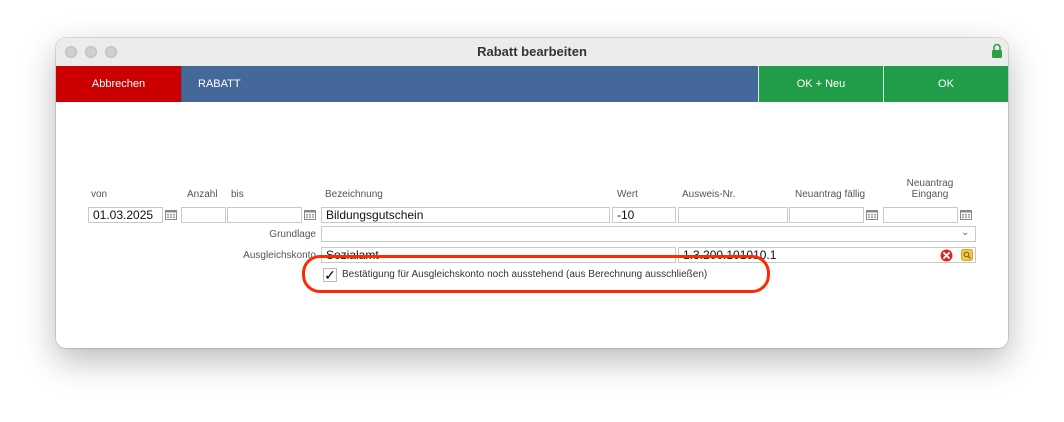 Image resolution: width=1064 pixels, height=422 pixels. I want to click on grundlage-select, so click(648, 234).